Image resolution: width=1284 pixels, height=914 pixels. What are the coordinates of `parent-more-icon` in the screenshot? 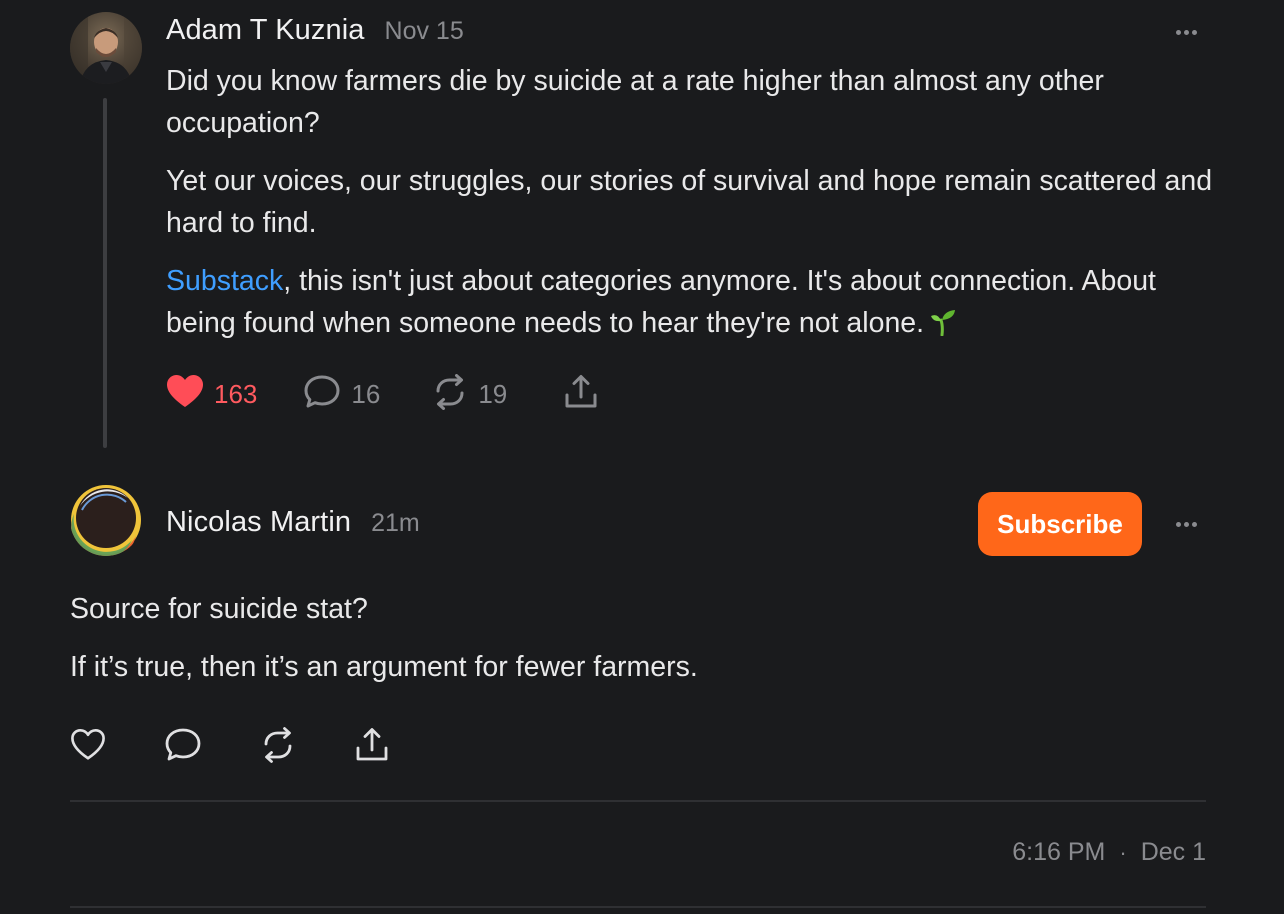 It's located at (1186, 32).